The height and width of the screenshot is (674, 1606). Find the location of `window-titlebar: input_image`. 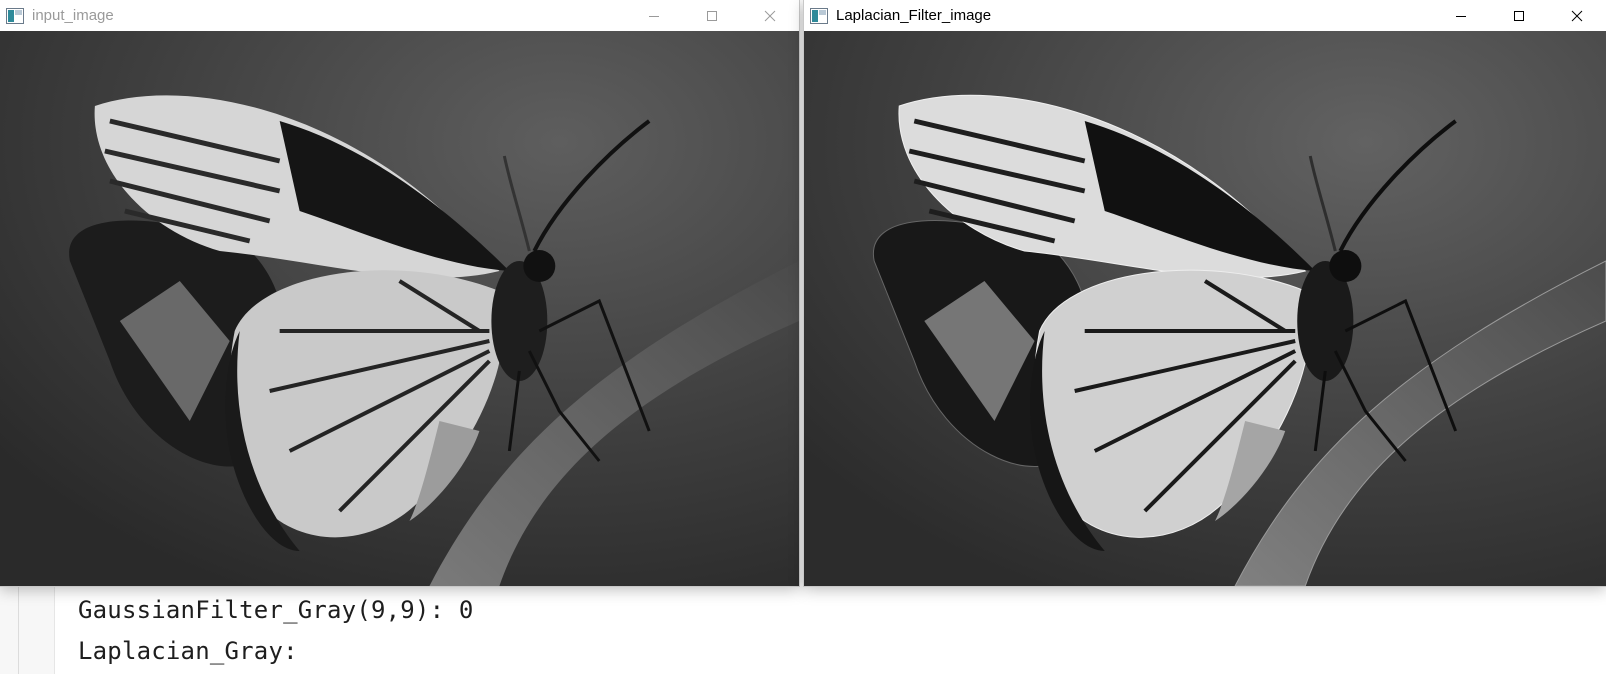

window-titlebar: input_image is located at coordinates (399, 15).